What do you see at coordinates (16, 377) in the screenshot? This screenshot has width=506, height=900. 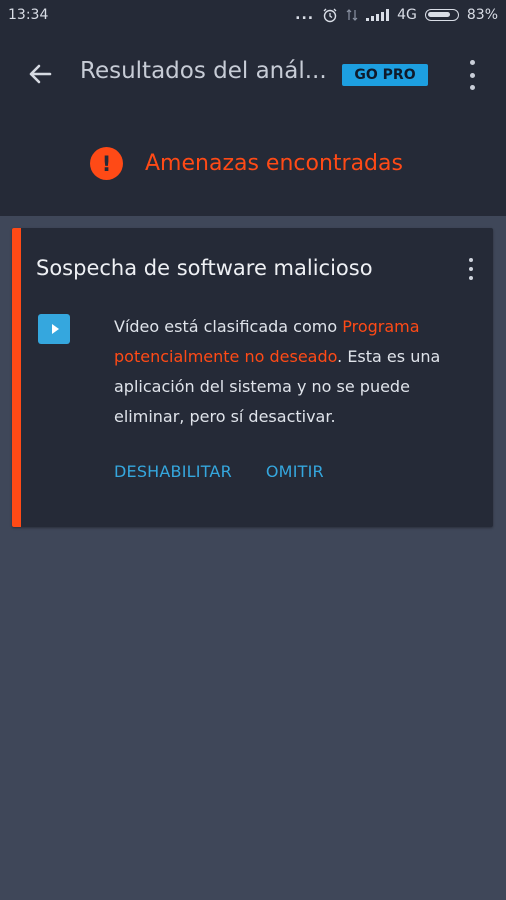 I see `card-severity-bar` at bounding box center [16, 377].